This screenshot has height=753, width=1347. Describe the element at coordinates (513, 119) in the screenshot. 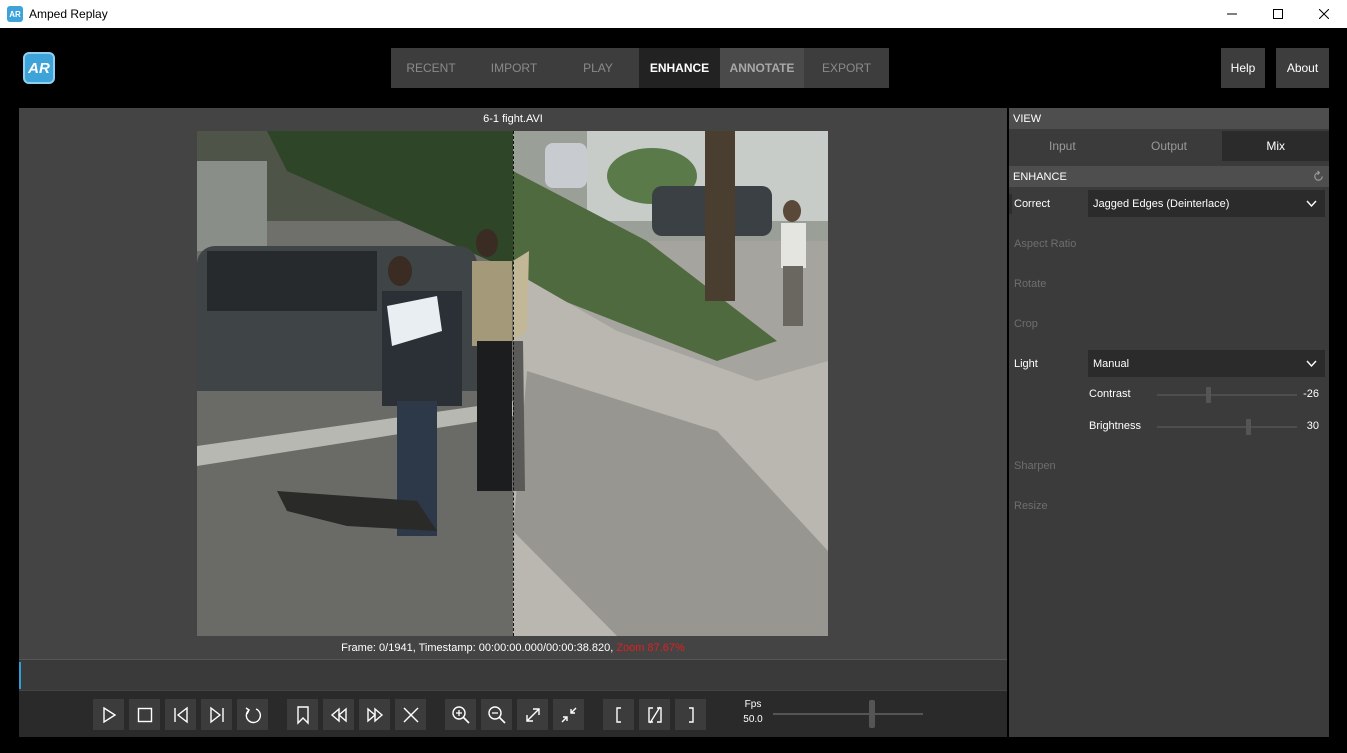

I see `file-name: 6-1 fight.AVI` at that location.